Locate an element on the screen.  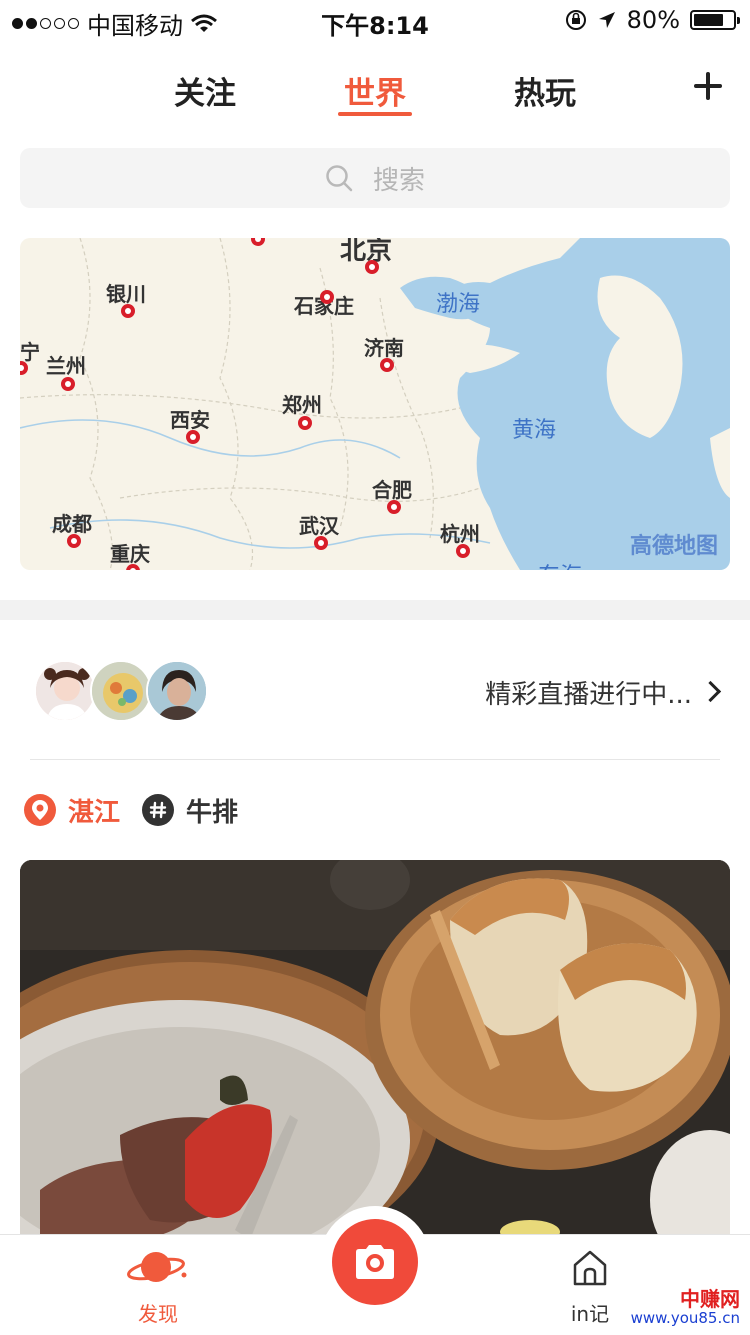
divider is located at coordinates (375, 759).